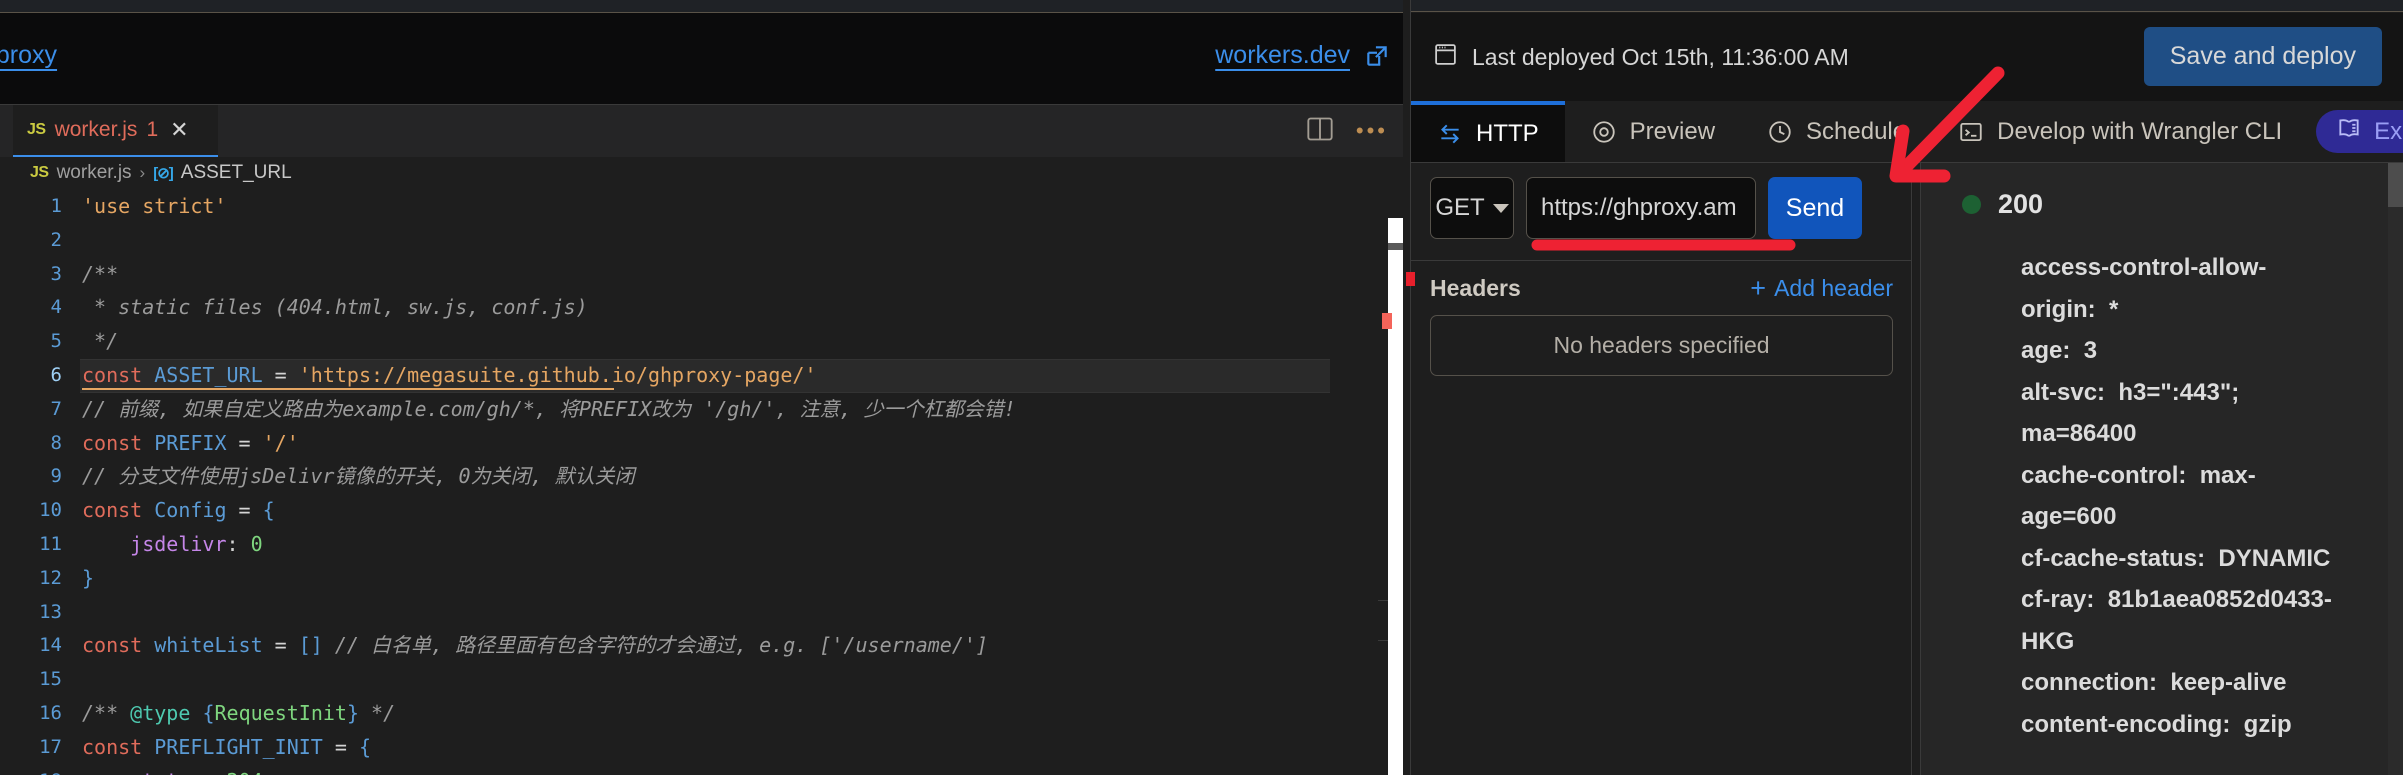 The width and height of the screenshot is (2403, 775). I want to click on editor-gutter-marks, so click(1383, 387).